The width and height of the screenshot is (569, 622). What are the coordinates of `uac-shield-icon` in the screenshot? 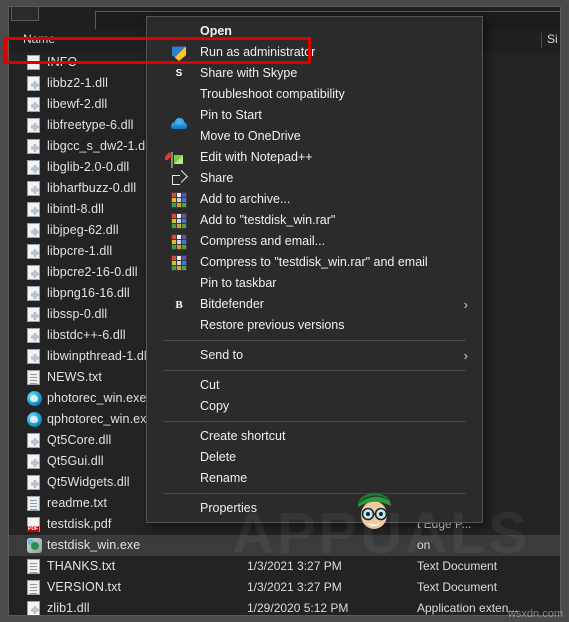 It's located at (179, 53).